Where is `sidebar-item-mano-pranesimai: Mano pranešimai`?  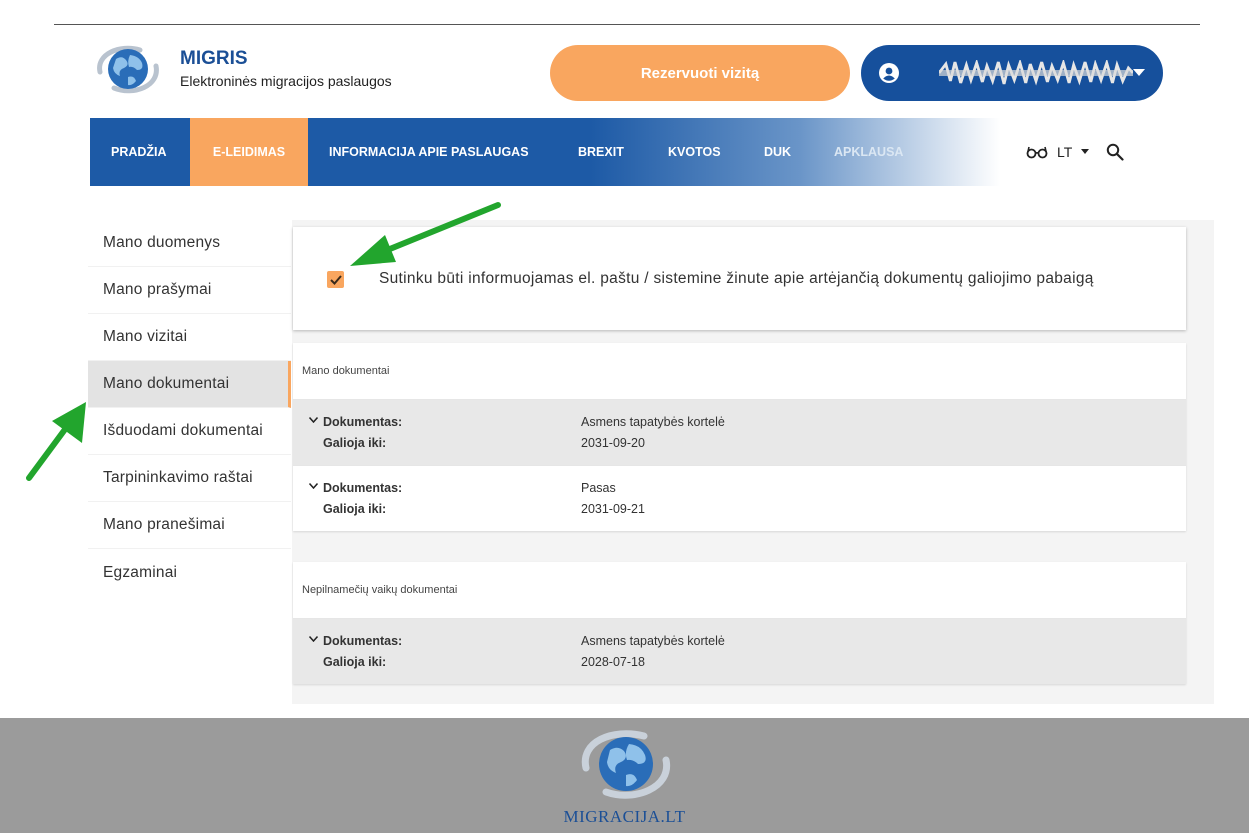
sidebar-item-mano-pranesimai: Mano pranešimai is located at coordinates (189, 525).